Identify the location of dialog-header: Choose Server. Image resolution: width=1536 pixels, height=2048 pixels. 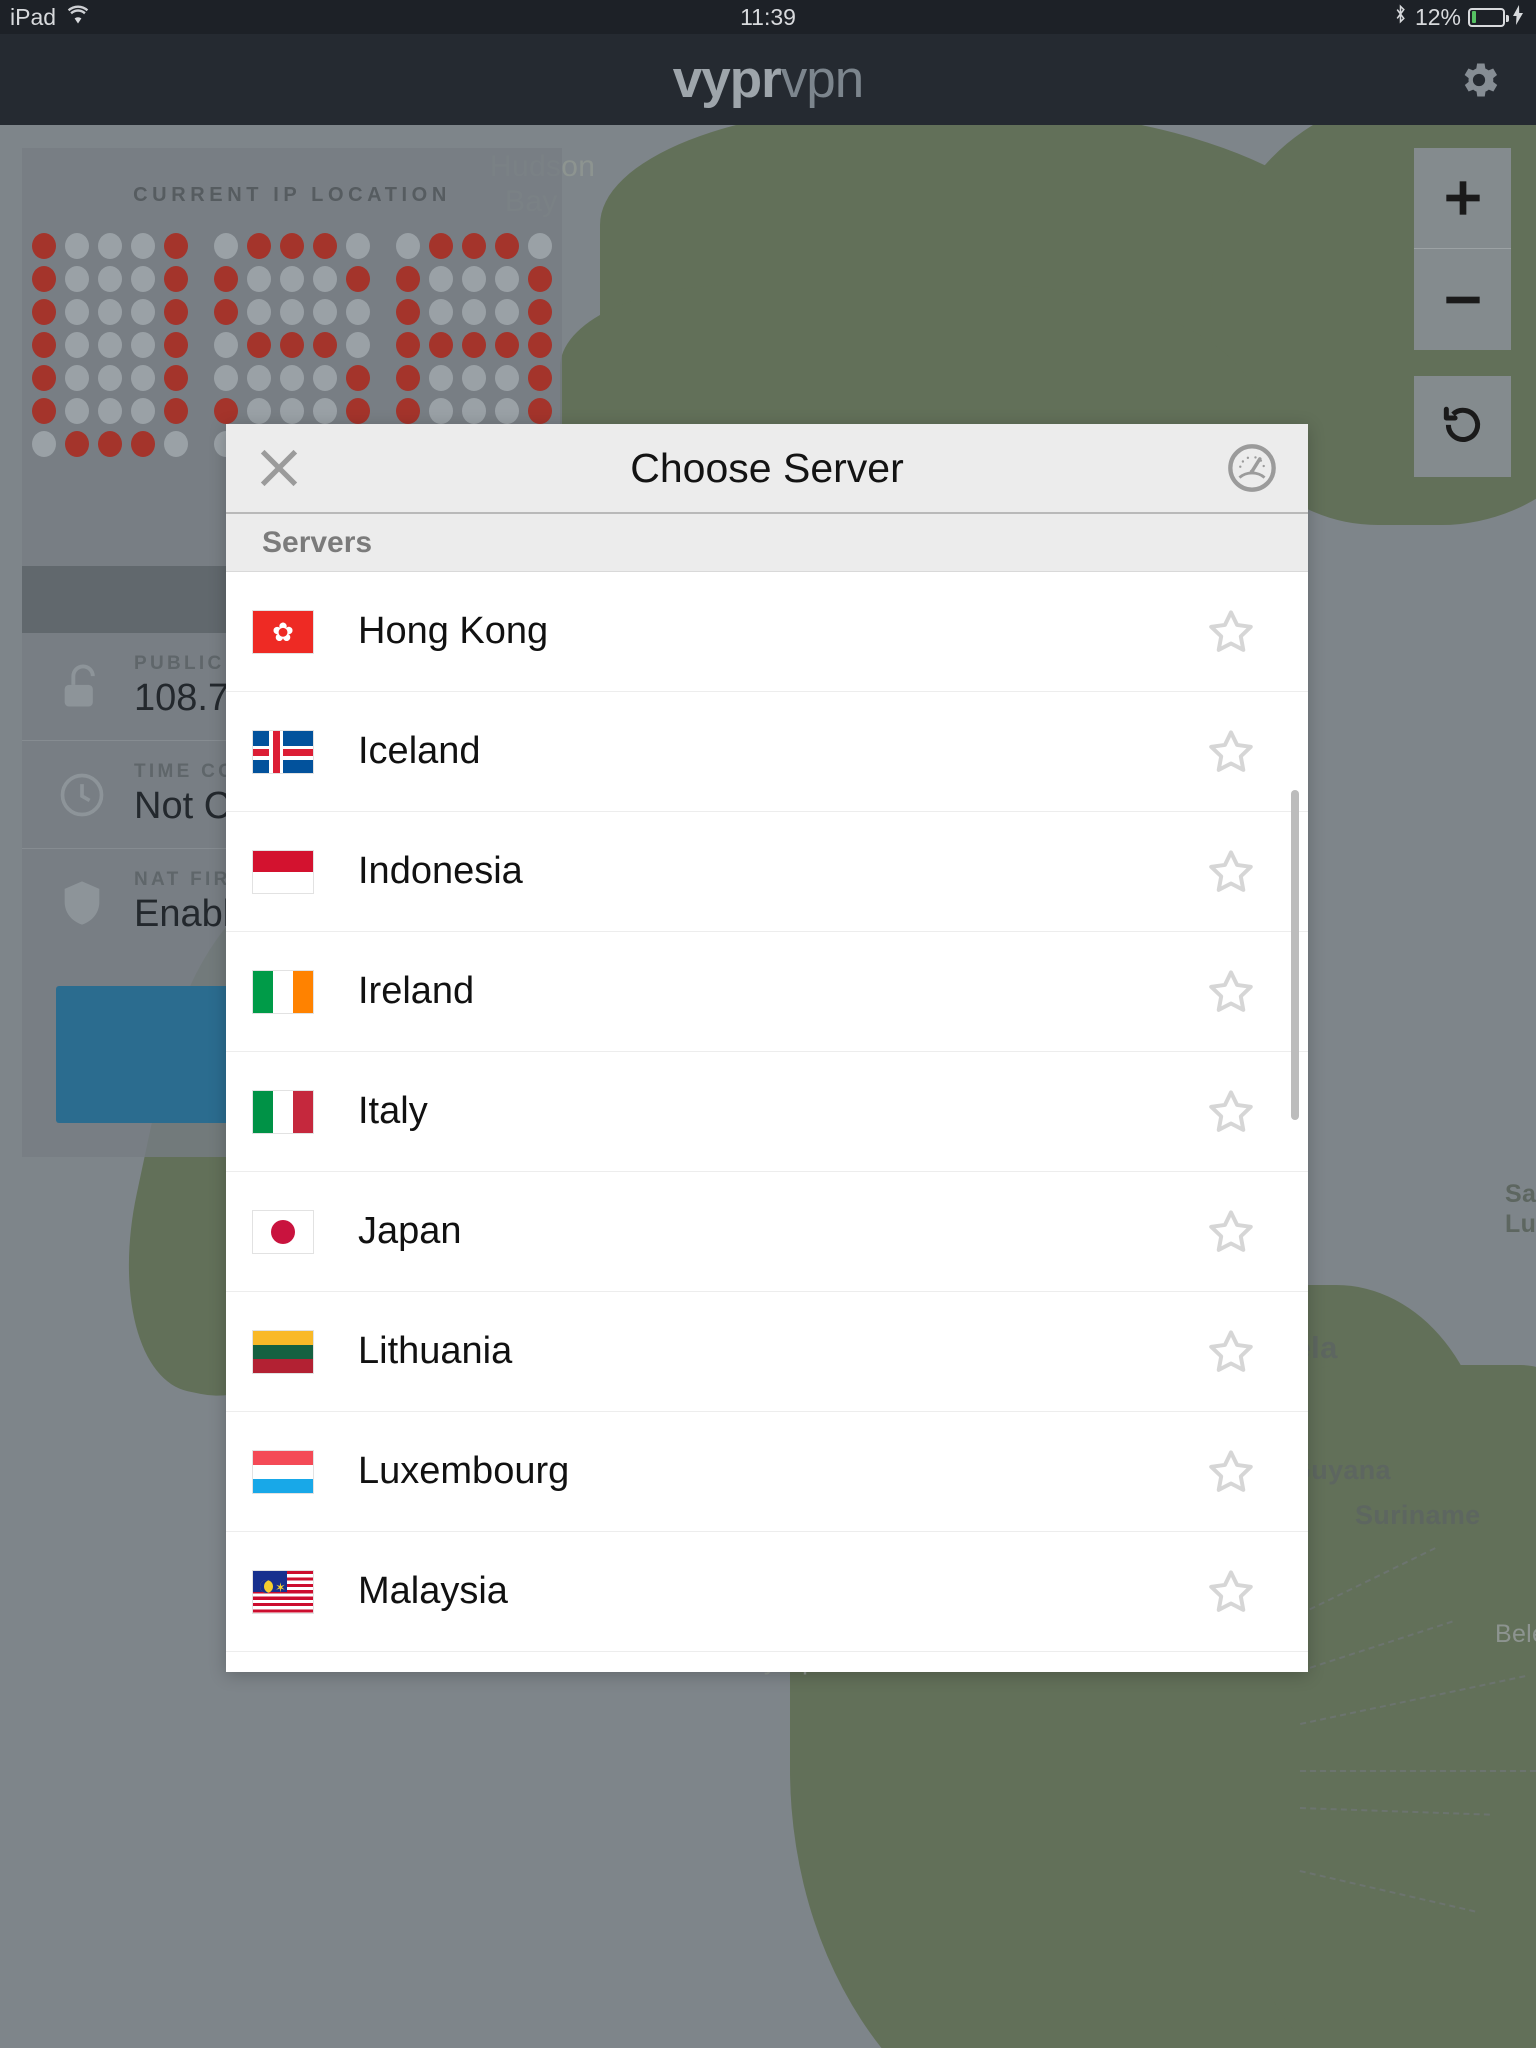
(767, 469).